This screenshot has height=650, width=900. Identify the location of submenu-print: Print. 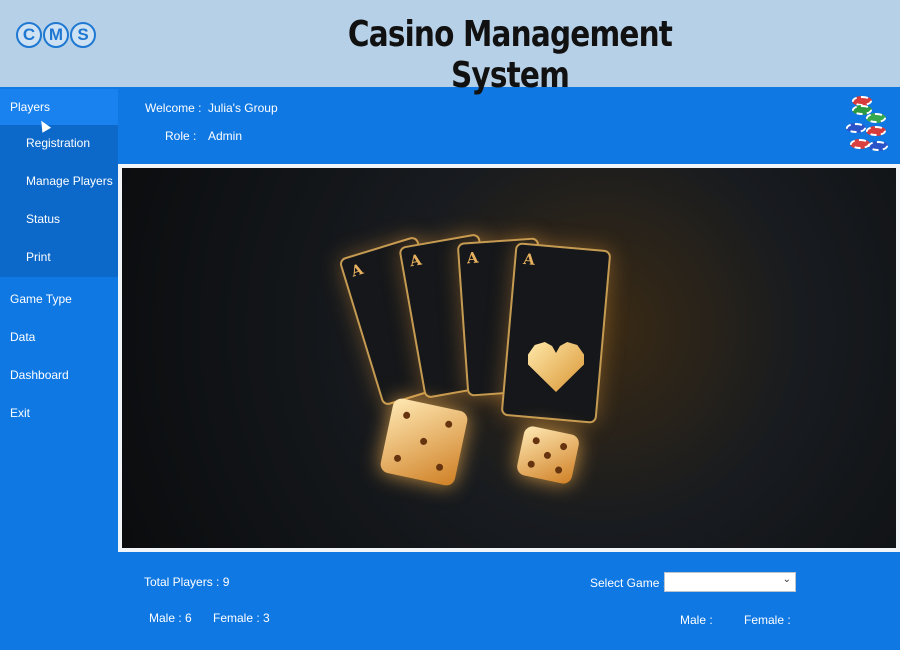
(59, 257).